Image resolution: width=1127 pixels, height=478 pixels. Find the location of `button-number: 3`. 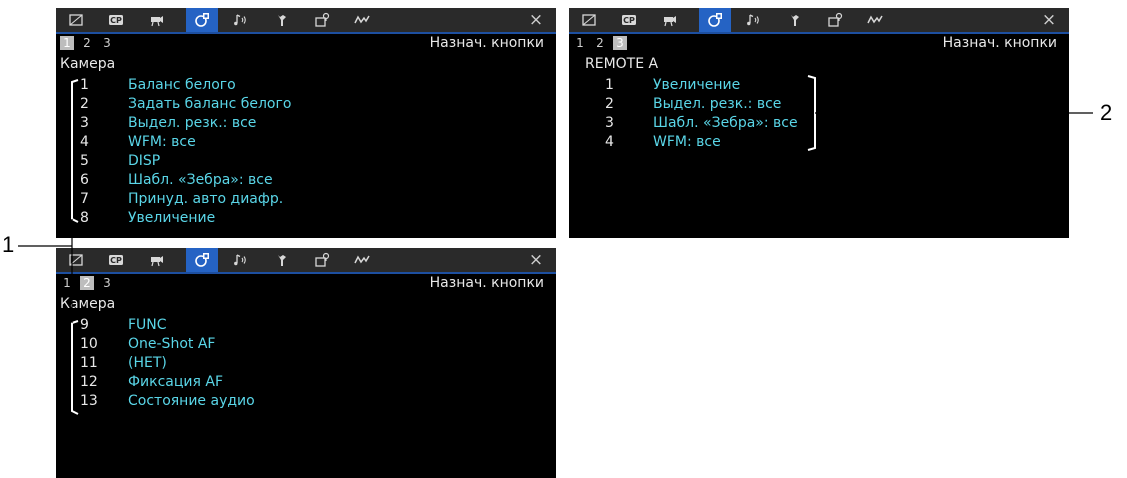

button-number: 3 is located at coordinates (84, 123).